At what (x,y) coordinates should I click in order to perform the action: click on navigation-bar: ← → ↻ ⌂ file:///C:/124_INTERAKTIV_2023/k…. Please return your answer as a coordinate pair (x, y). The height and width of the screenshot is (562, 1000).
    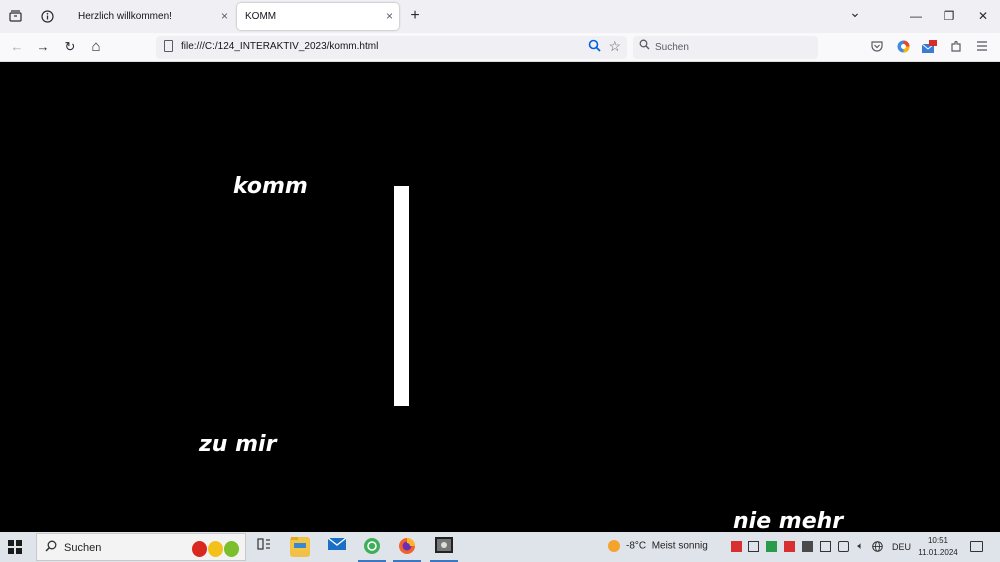
    Looking at the image, I should click on (500, 47).